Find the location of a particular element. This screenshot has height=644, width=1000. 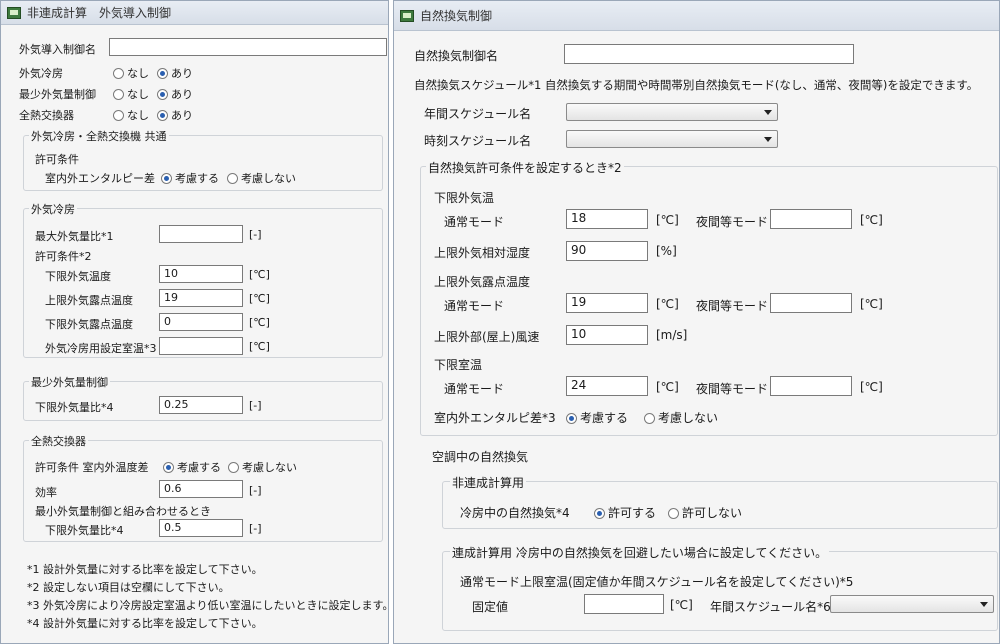

low-oa-temp-normal-input: 18 is located at coordinates (607, 219).